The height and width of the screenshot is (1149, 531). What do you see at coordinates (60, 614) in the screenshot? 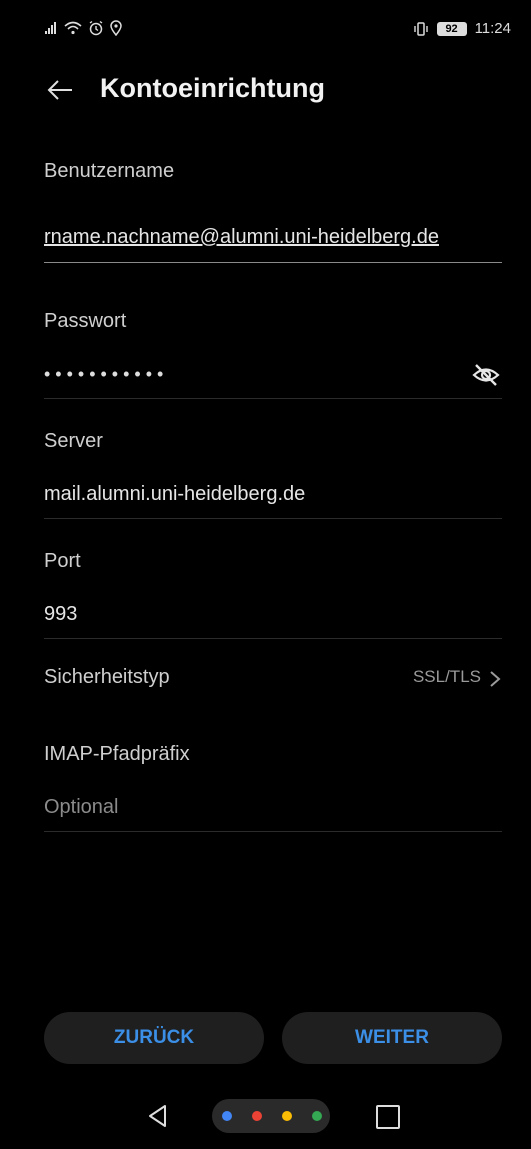
I see `port-input: 993` at bounding box center [60, 614].